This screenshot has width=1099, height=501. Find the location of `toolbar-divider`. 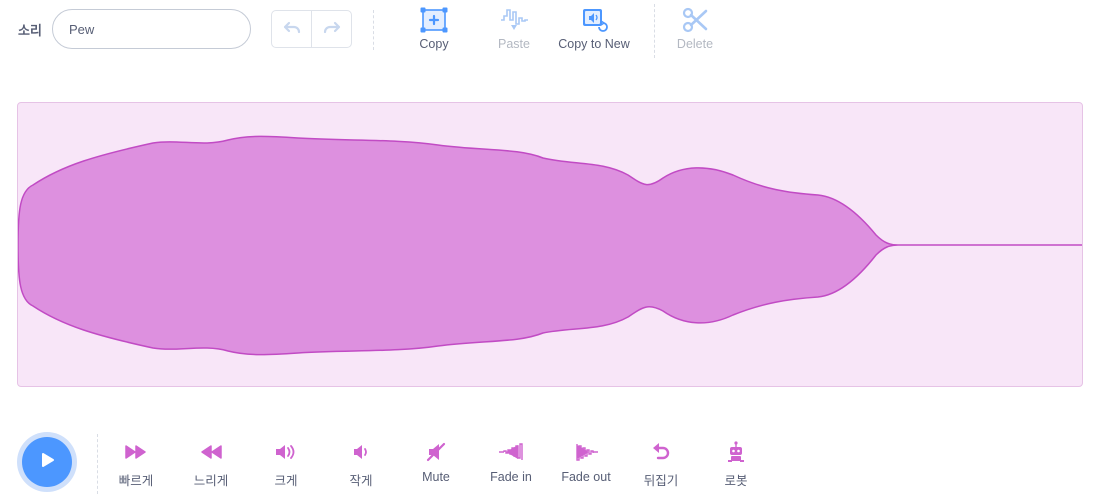

toolbar-divider is located at coordinates (373, 30).